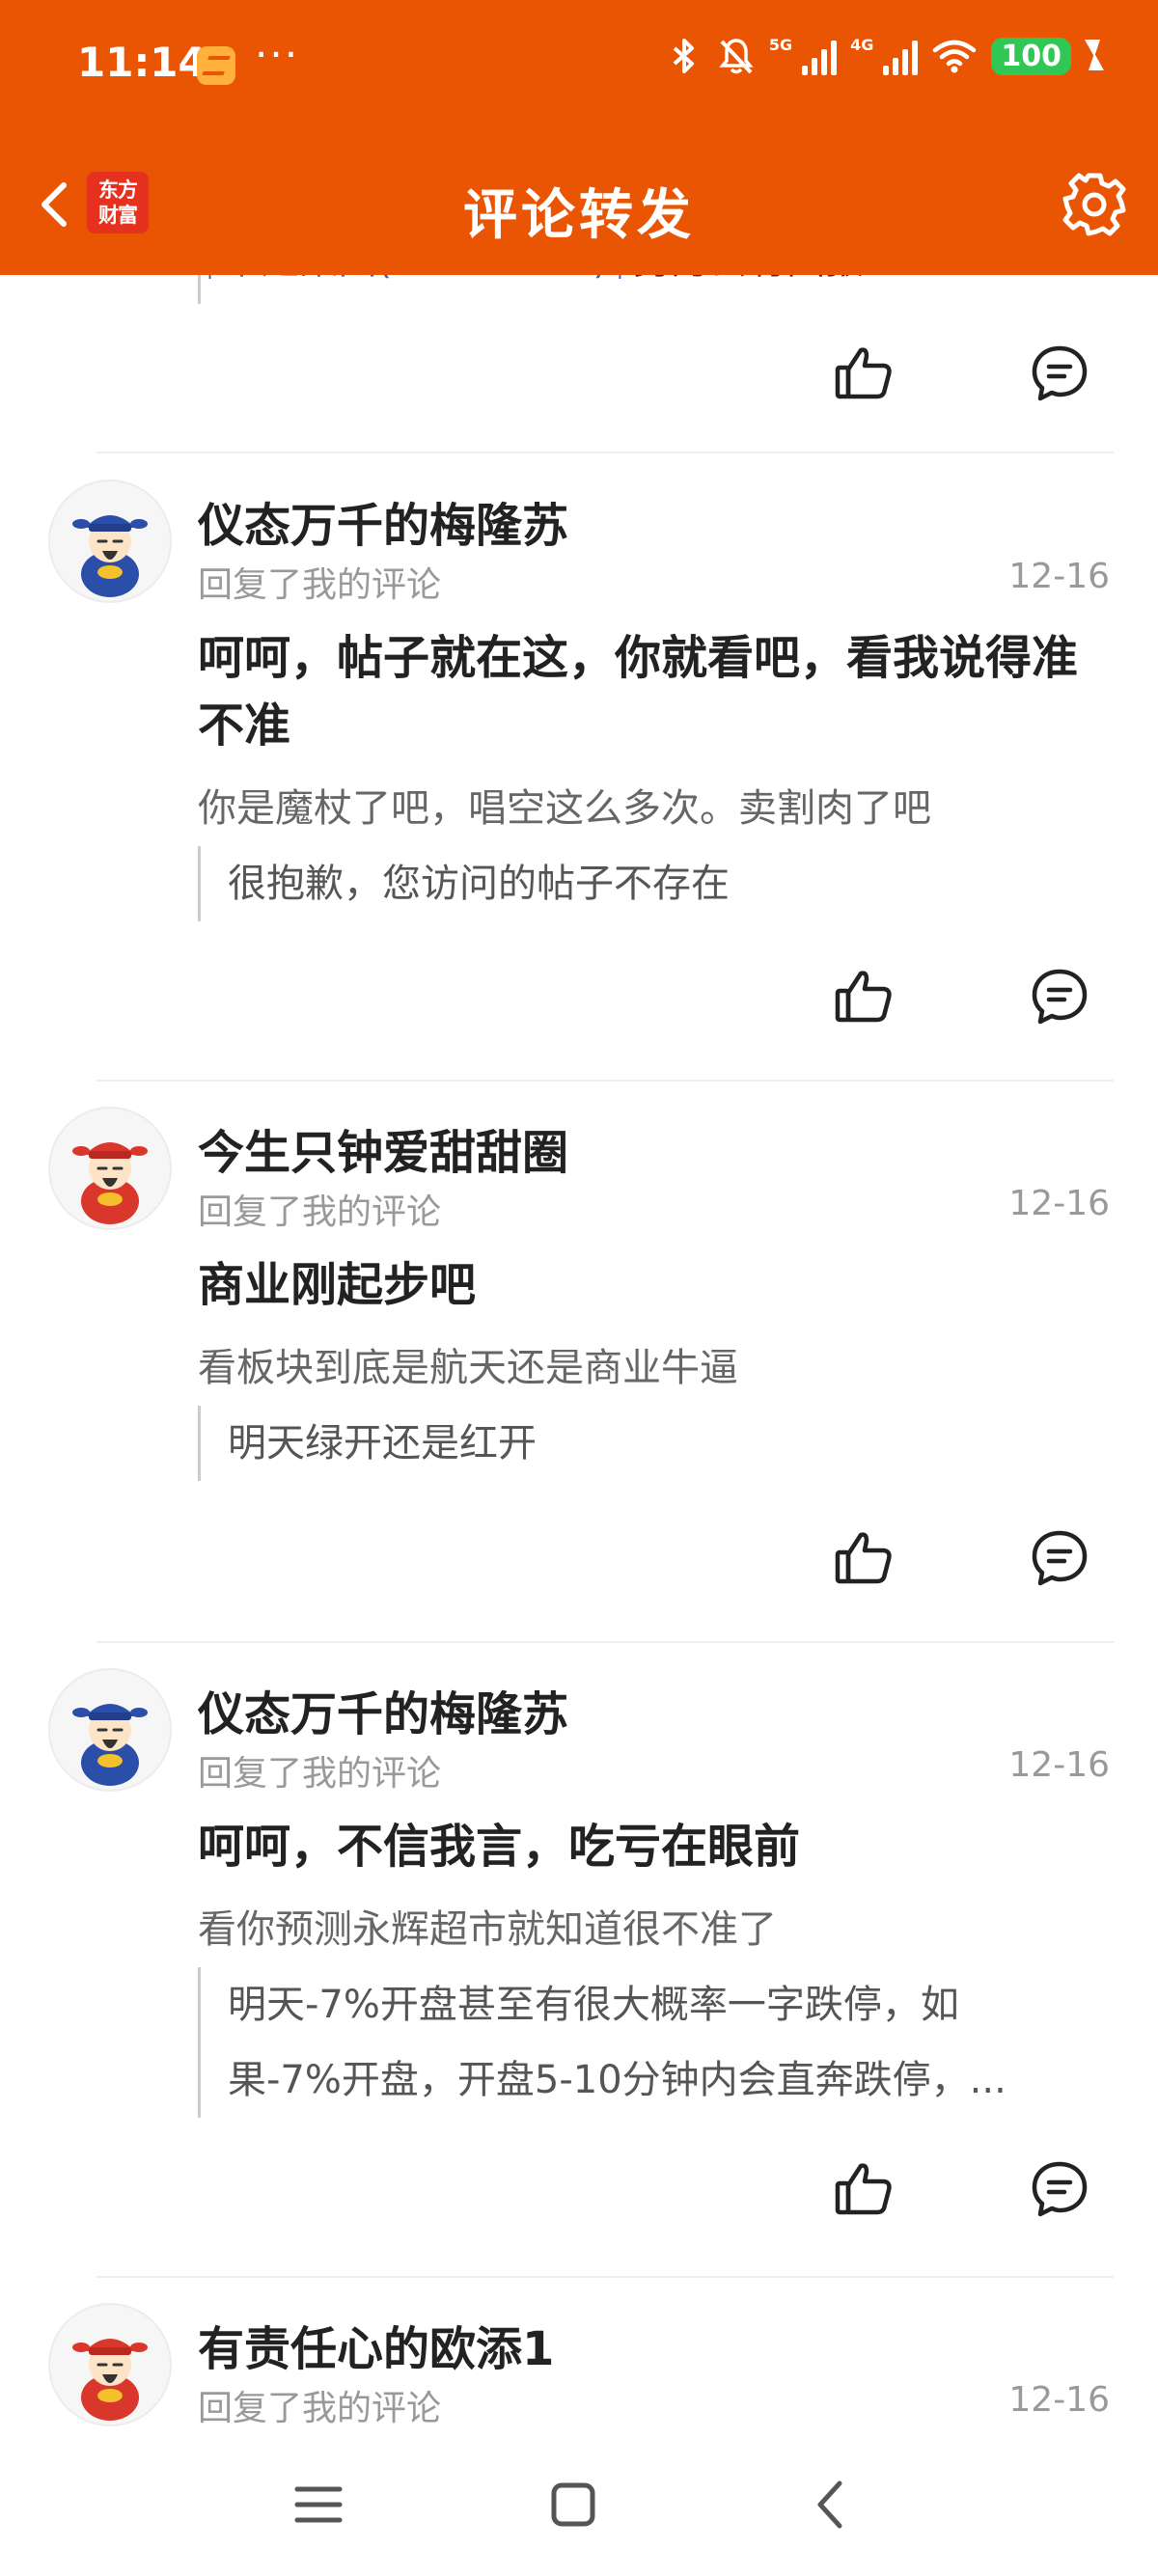  I want to click on quoted-post: 明天绿开还是红开, so click(656, 1444).